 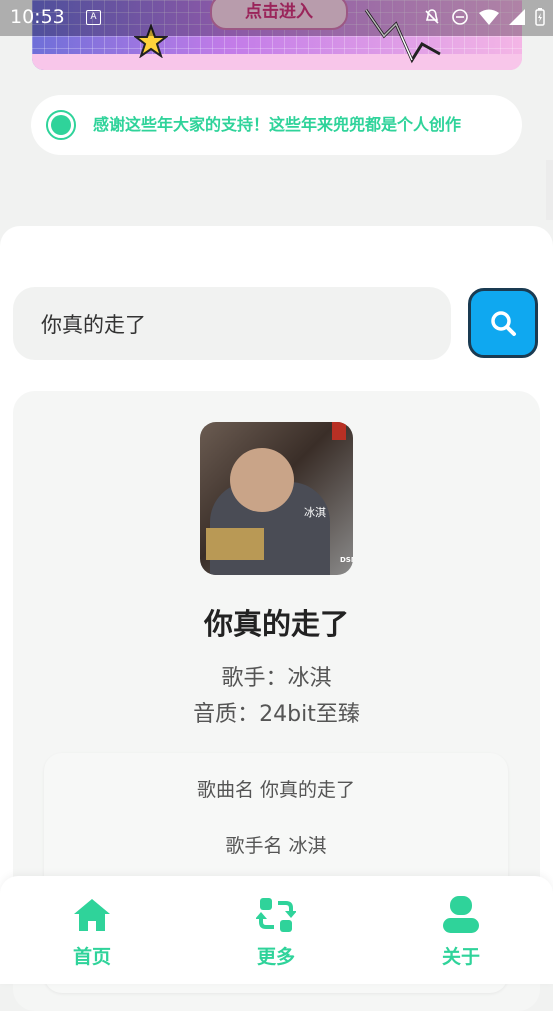 What do you see at coordinates (277, 62) in the screenshot?
I see `banner-footer-strip` at bounding box center [277, 62].